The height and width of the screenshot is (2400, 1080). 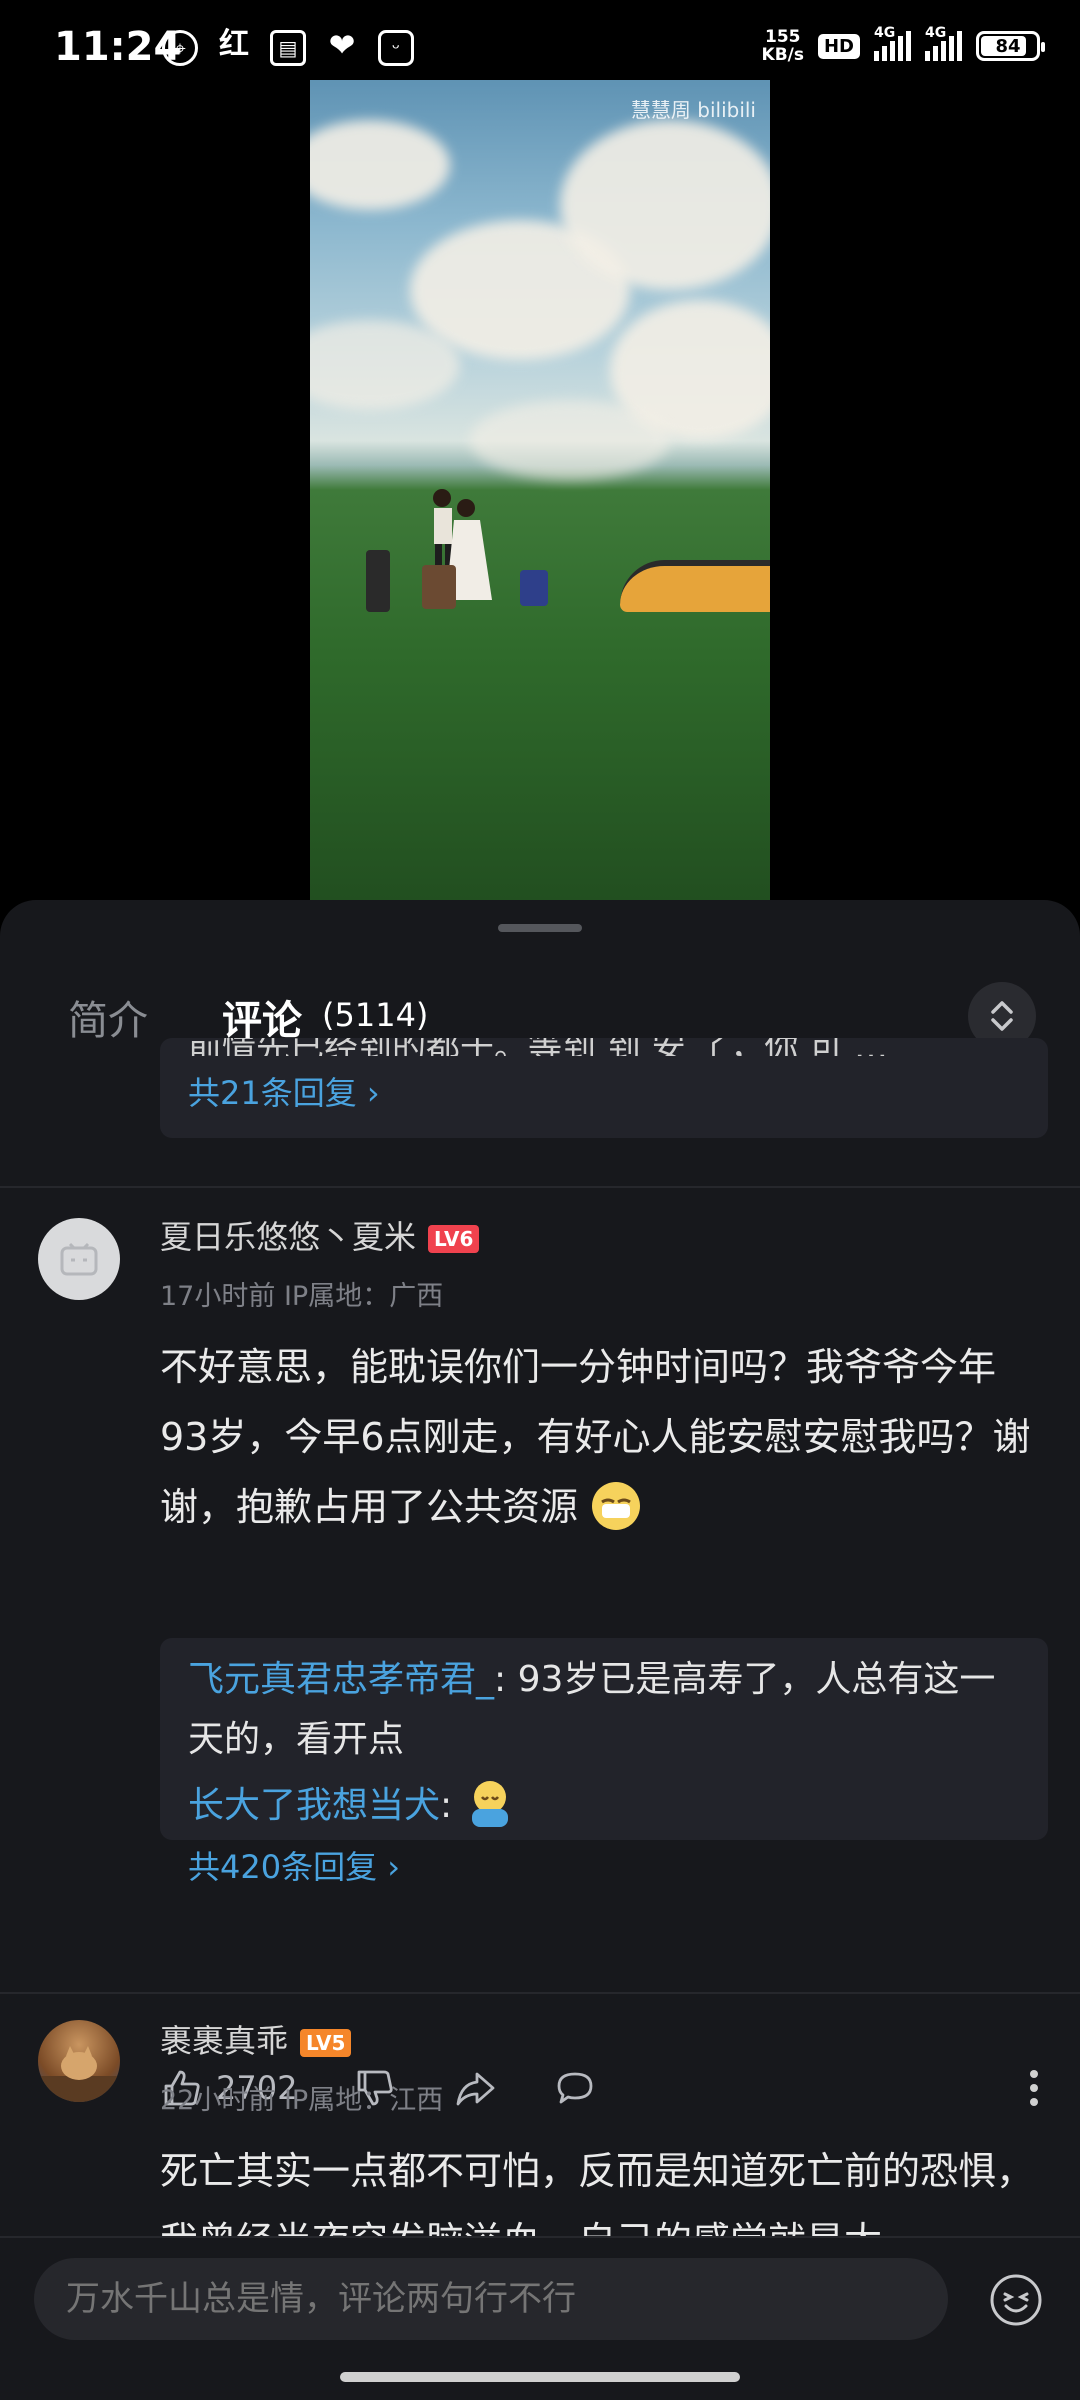 I want to click on tent, so click(x=695, y=586).